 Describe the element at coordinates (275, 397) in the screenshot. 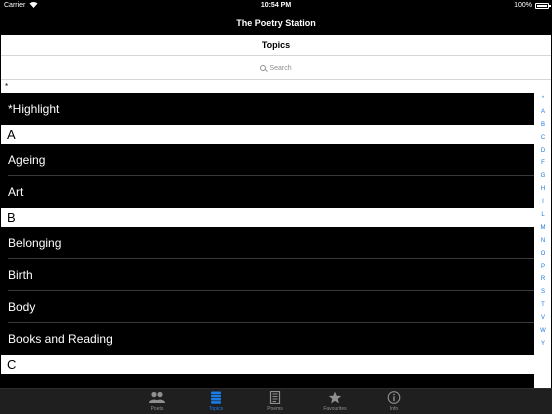

I see `poems-icon` at that location.